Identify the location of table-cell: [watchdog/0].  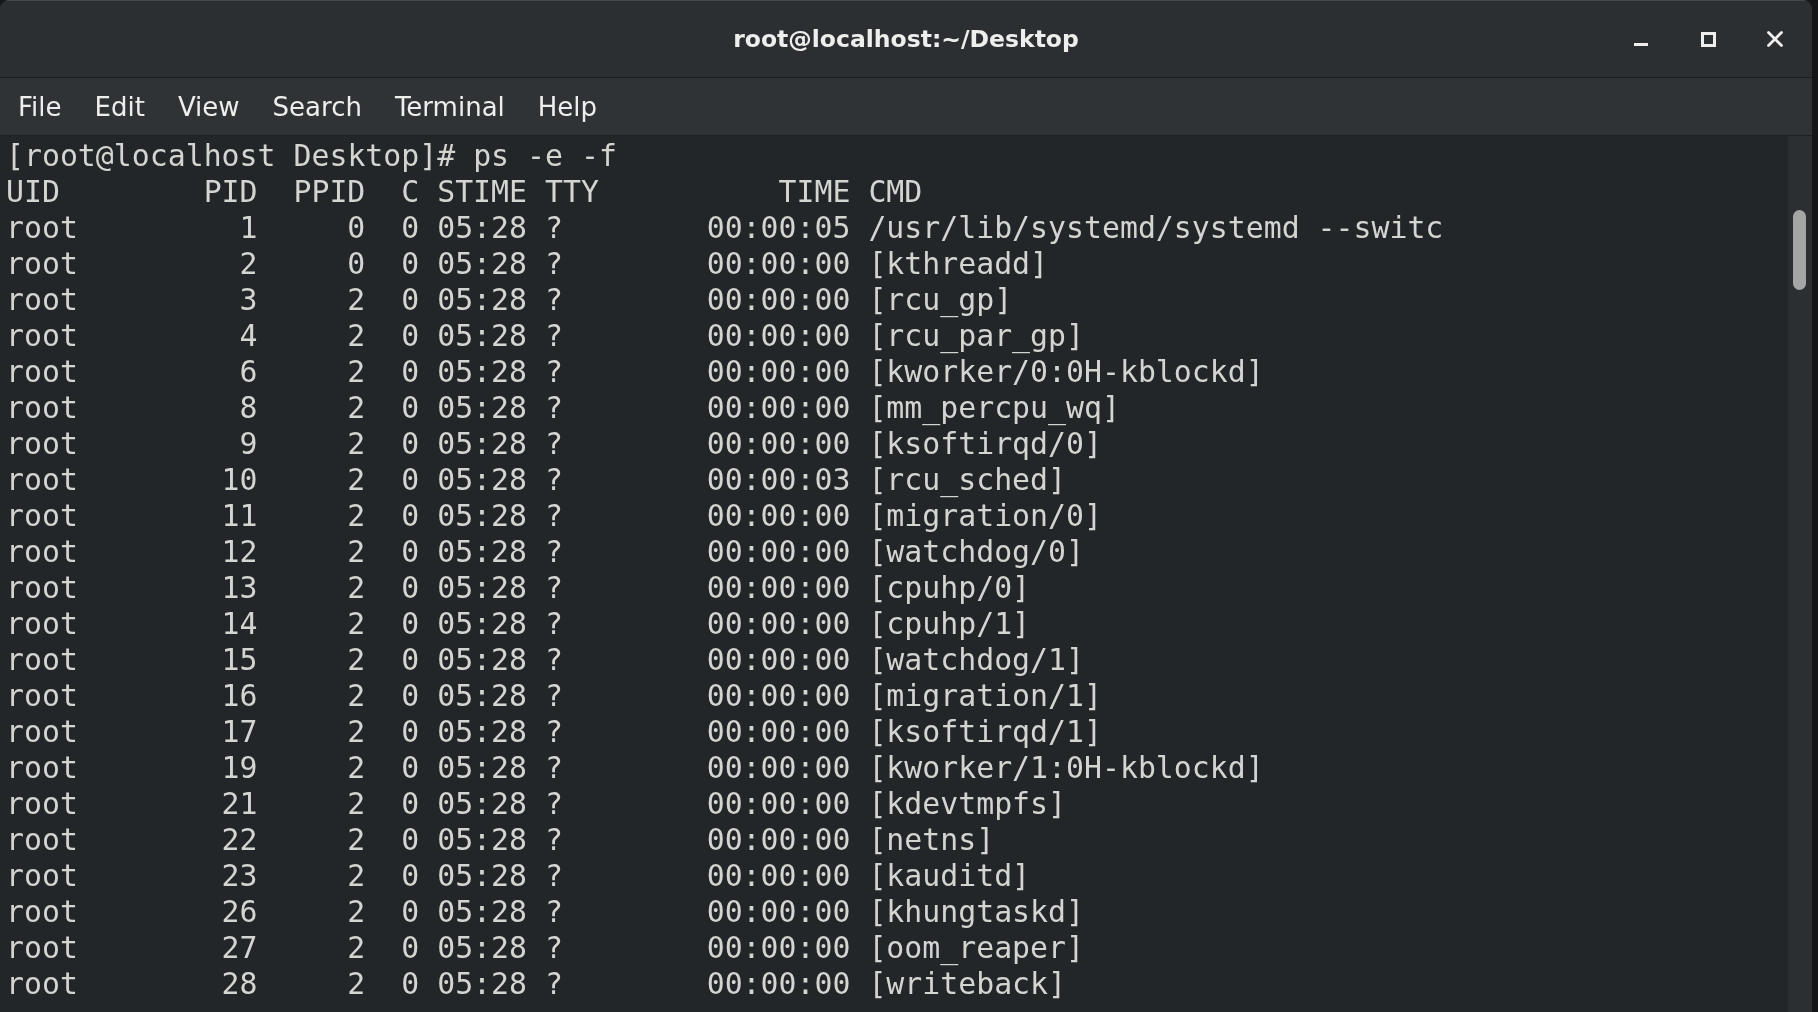
(976, 552).